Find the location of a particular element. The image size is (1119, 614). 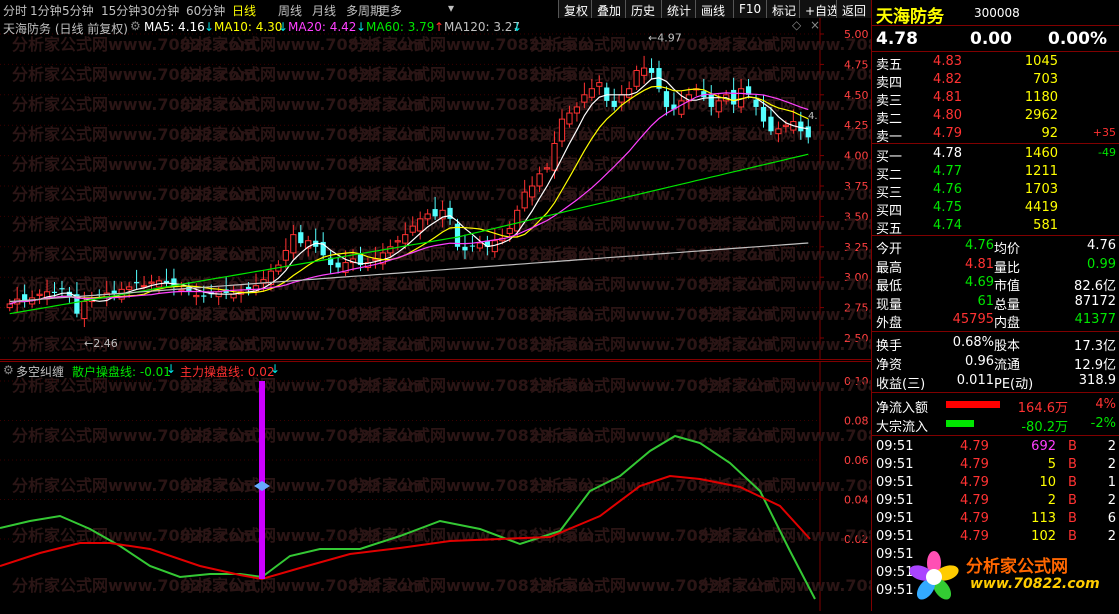

logo-text: 分析家公式网 is located at coordinates (1017, 567).